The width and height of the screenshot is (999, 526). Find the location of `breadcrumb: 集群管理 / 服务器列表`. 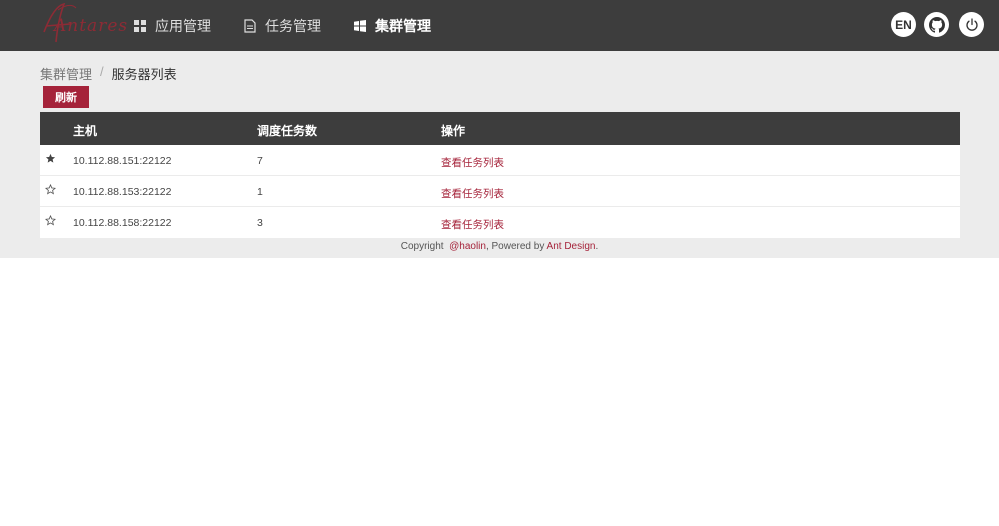

breadcrumb: 集群管理 / 服务器列表 is located at coordinates (108, 73).